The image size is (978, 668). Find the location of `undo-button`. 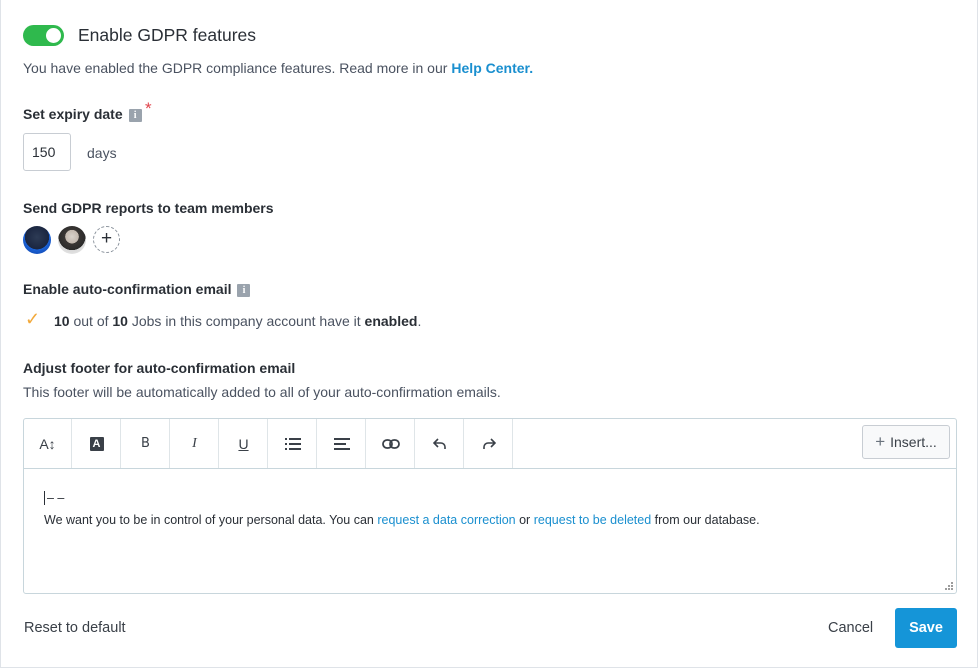

undo-button is located at coordinates (440, 443).